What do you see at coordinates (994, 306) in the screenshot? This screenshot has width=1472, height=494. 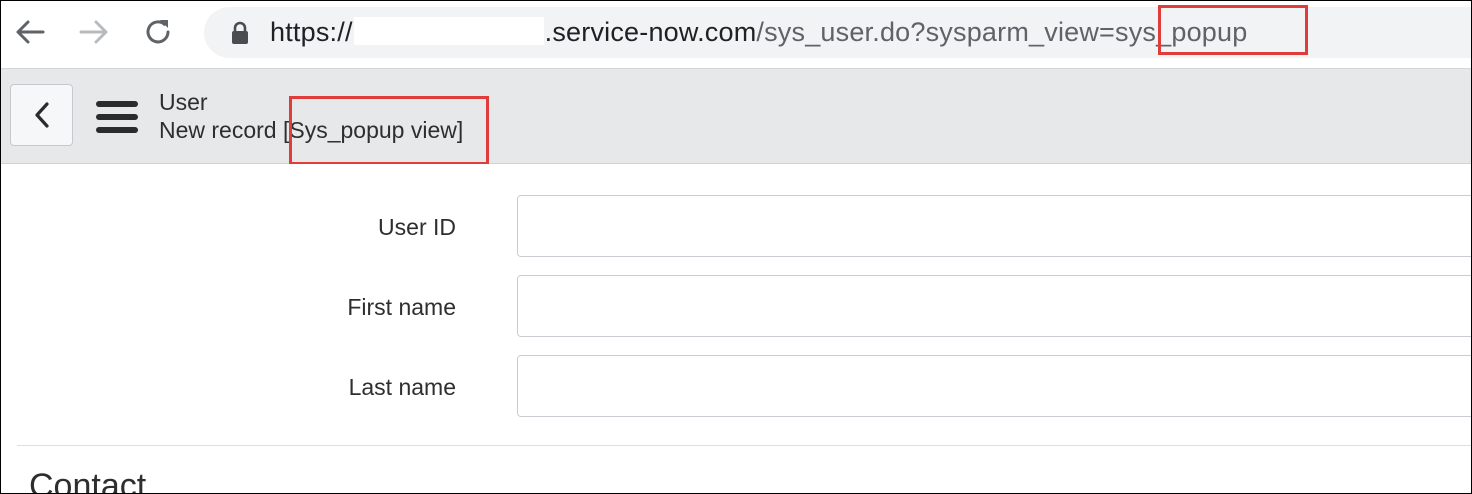 I see `first-name-input` at bounding box center [994, 306].